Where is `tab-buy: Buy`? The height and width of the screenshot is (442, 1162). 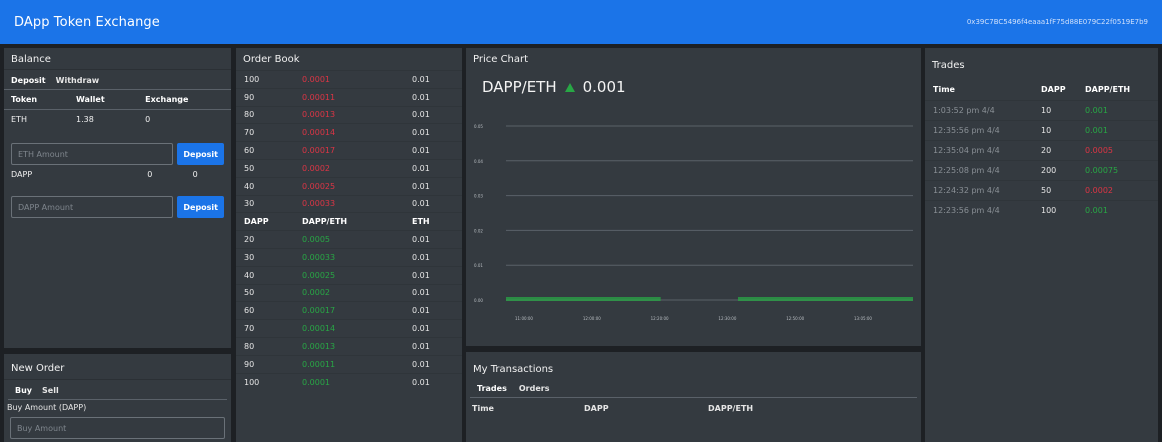 tab-buy: Buy is located at coordinates (23, 391).